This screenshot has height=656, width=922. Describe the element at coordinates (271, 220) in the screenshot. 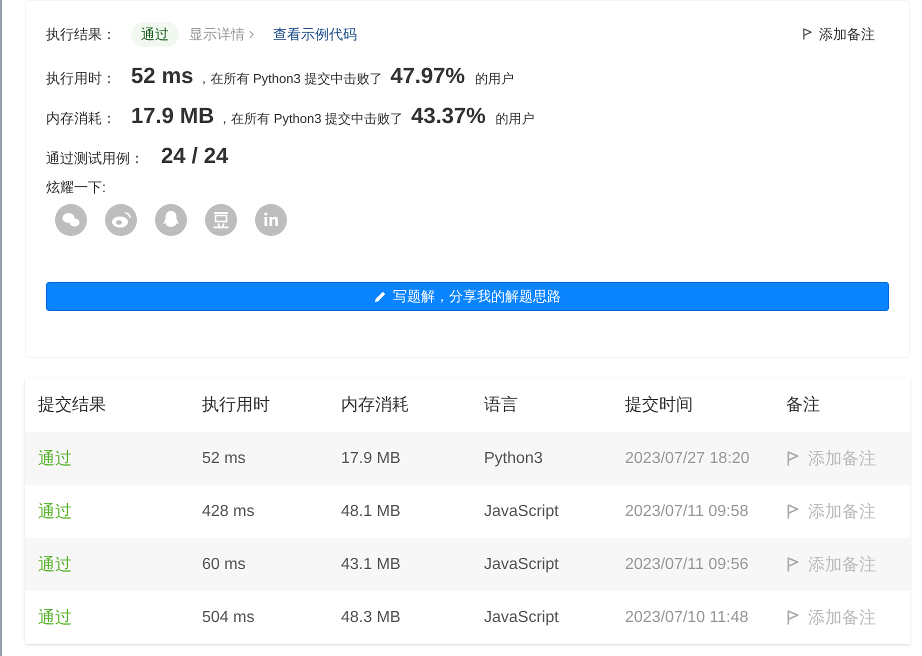

I see `linkedin-share-icon` at that location.